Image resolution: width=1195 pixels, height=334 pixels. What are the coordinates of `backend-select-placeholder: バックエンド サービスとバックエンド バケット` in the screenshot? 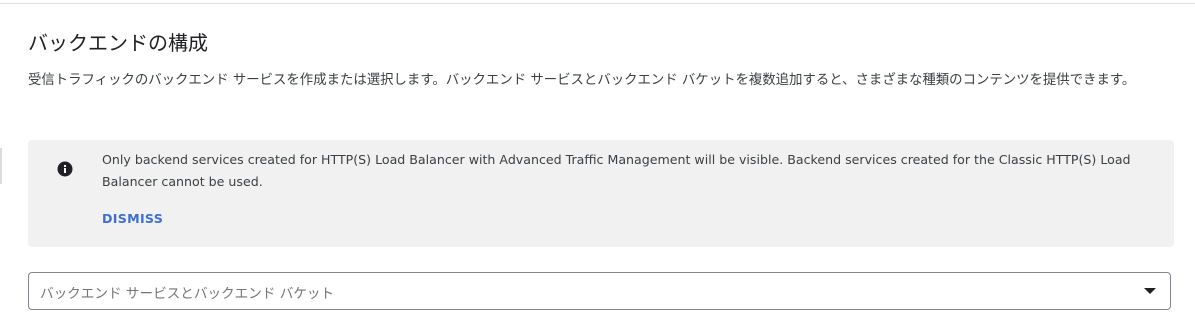 It's located at (187, 294).